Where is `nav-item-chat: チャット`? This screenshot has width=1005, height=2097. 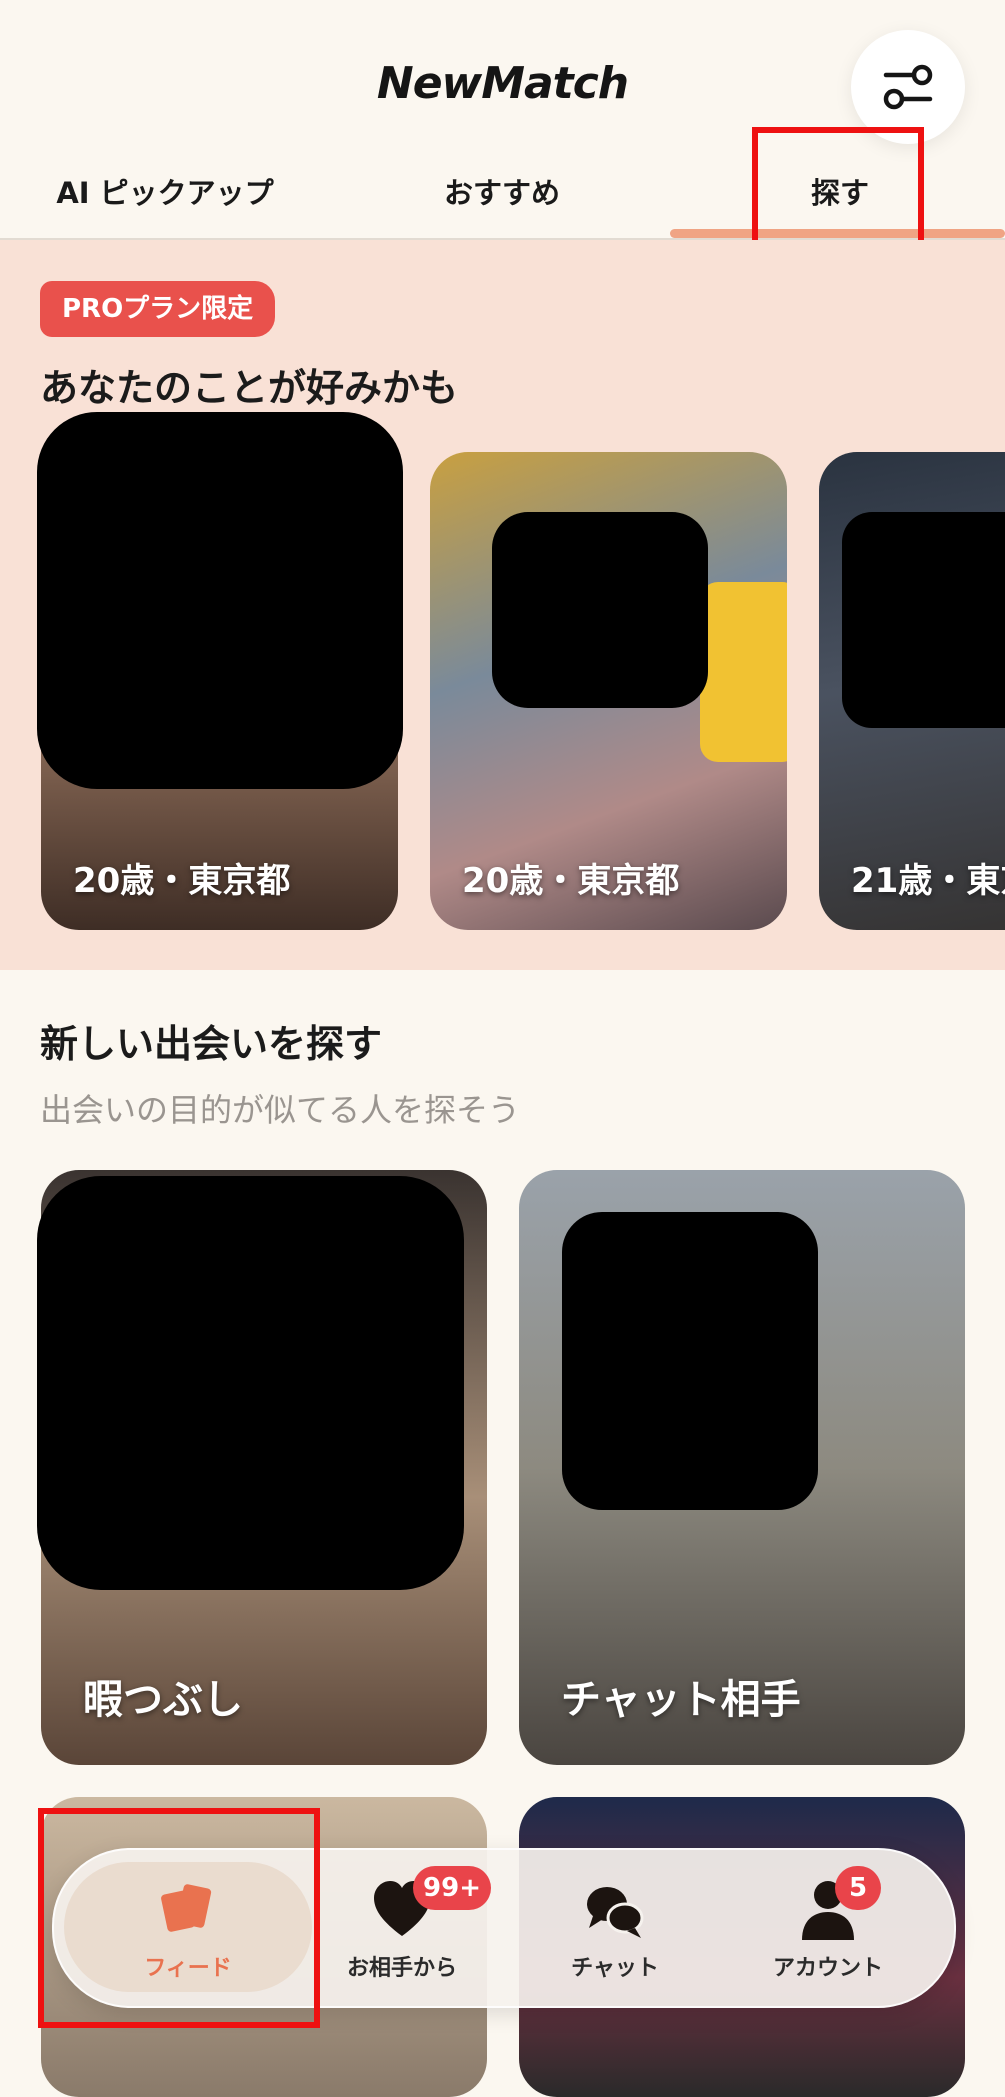 nav-item-chat: チャット is located at coordinates (615, 1928).